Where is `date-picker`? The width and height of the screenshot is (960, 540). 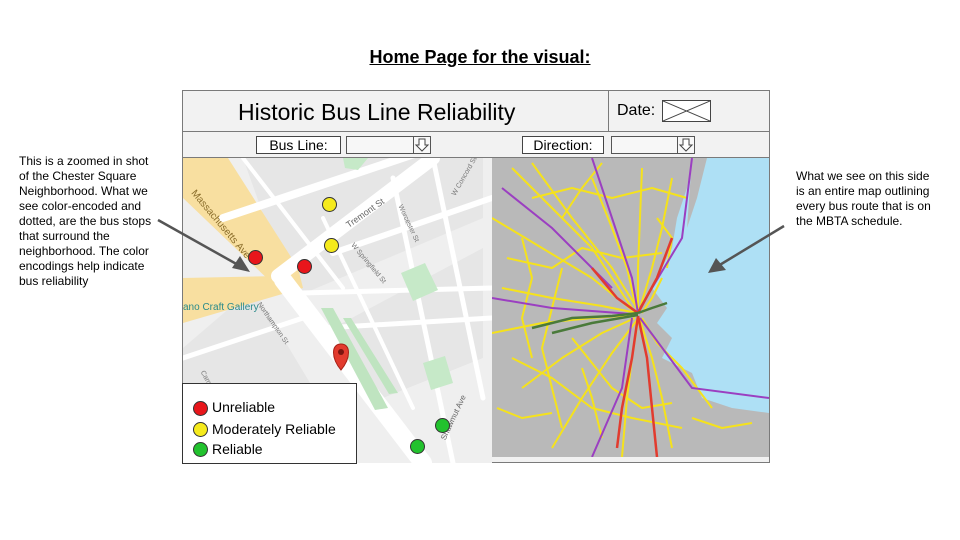
date-picker is located at coordinates (686, 111).